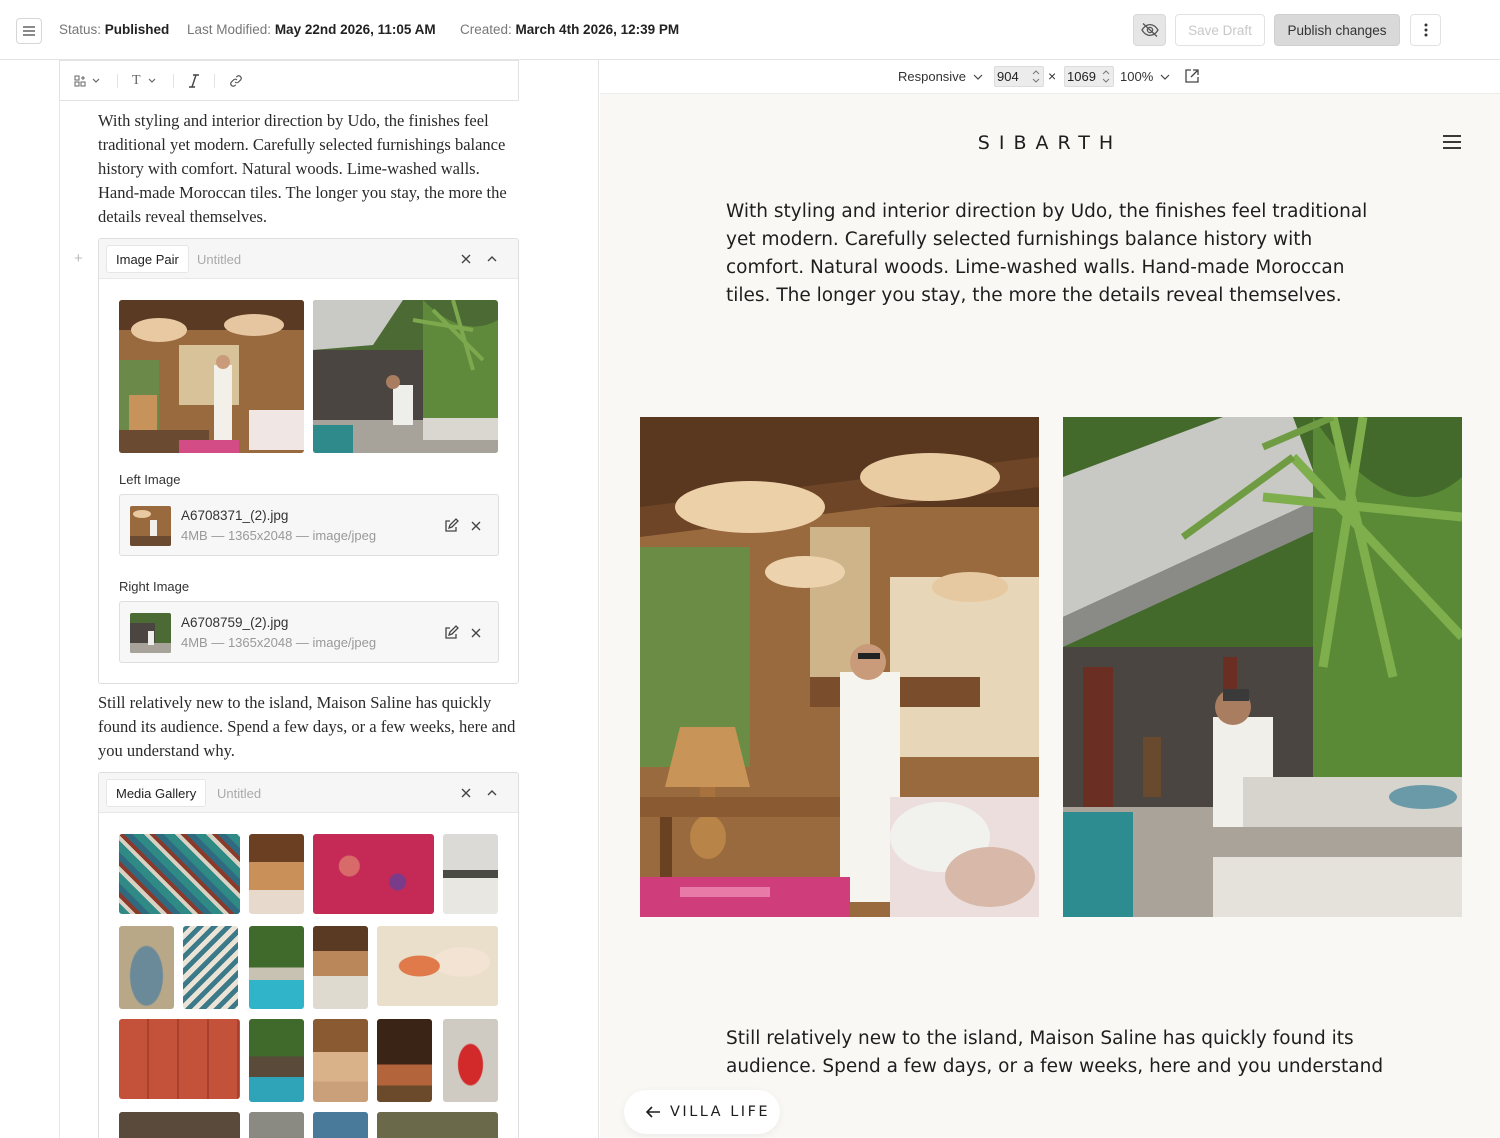  Describe the element at coordinates (137, 29) in the screenshot. I see `status-value: Published` at that location.